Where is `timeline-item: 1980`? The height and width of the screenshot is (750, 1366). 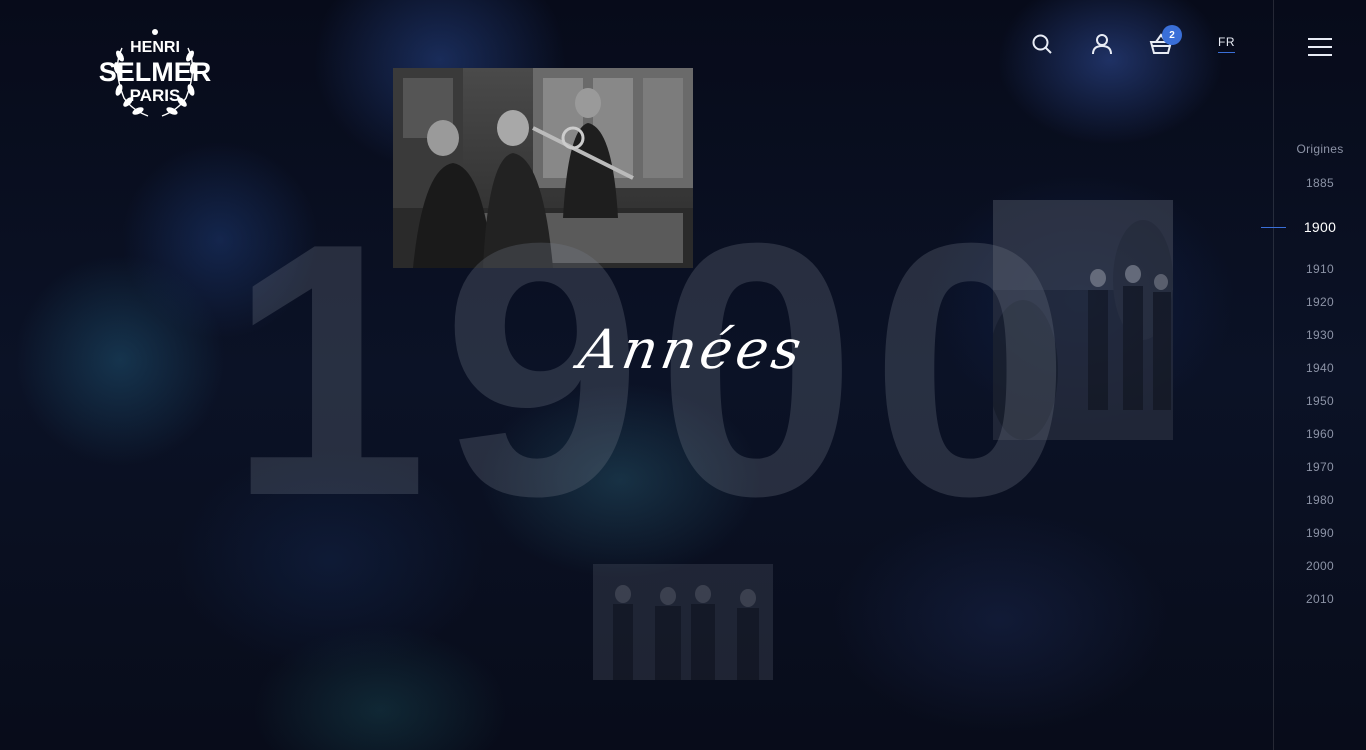
timeline-item: 1980 is located at coordinates (1320, 500).